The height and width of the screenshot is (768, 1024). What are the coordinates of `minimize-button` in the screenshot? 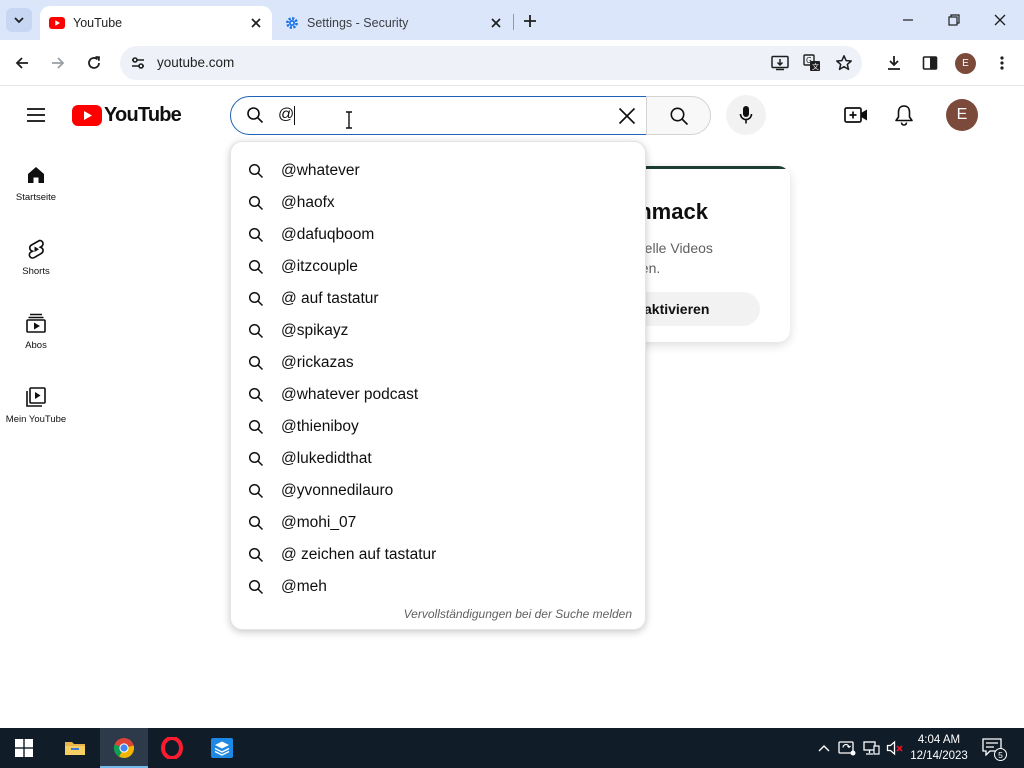 It's located at (908, 20).